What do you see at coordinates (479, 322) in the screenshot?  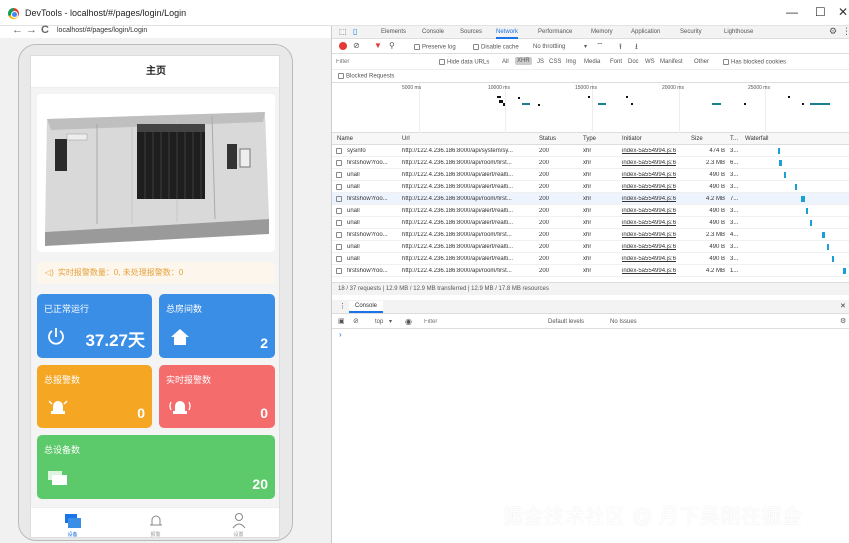 I see `console-filter-input` at bounding box center [479, 322].